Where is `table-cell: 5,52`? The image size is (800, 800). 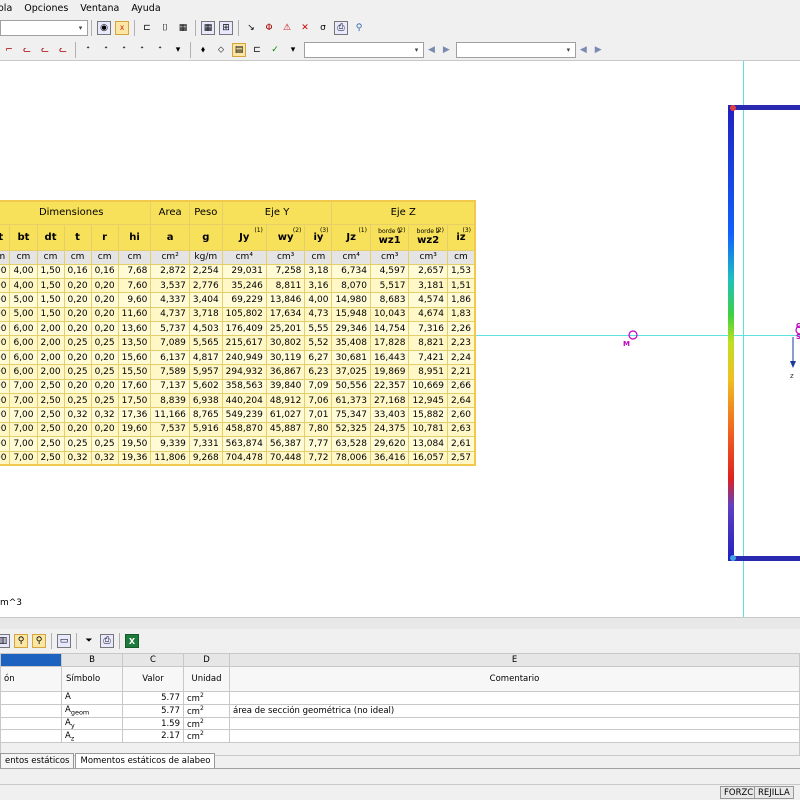
table-cell: 5,52 is located at coordinates (318, 343).